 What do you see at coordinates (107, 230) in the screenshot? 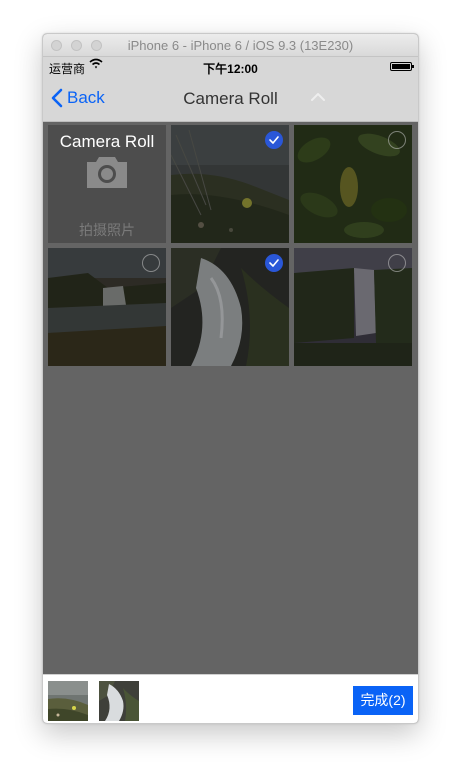
I see `take-photo-label: 拍摄照片` at bounding box center [107, 230].